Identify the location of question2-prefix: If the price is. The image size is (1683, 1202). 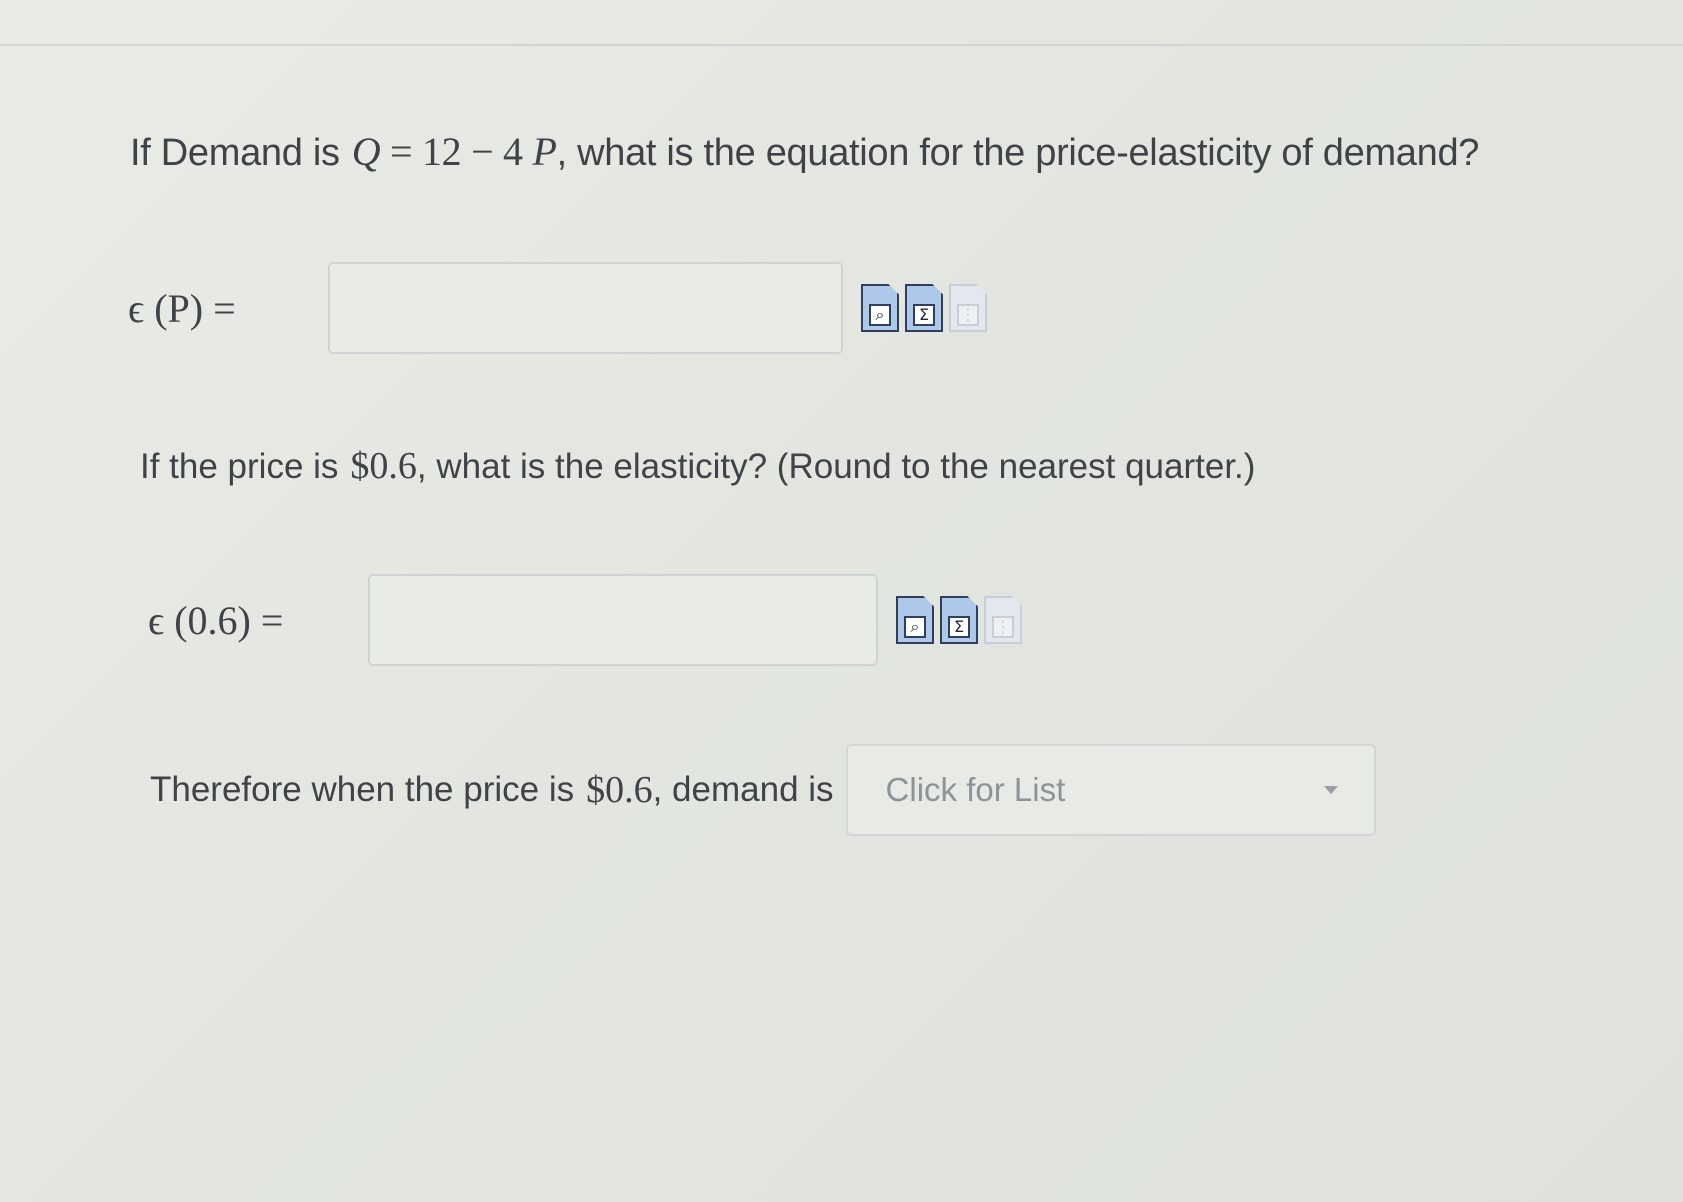
(239, 466).